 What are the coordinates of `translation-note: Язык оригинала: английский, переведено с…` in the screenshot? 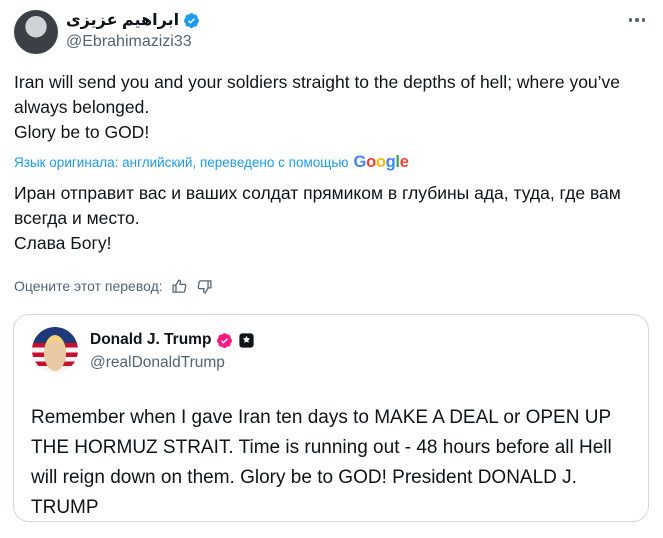 It's located at (211, 162).